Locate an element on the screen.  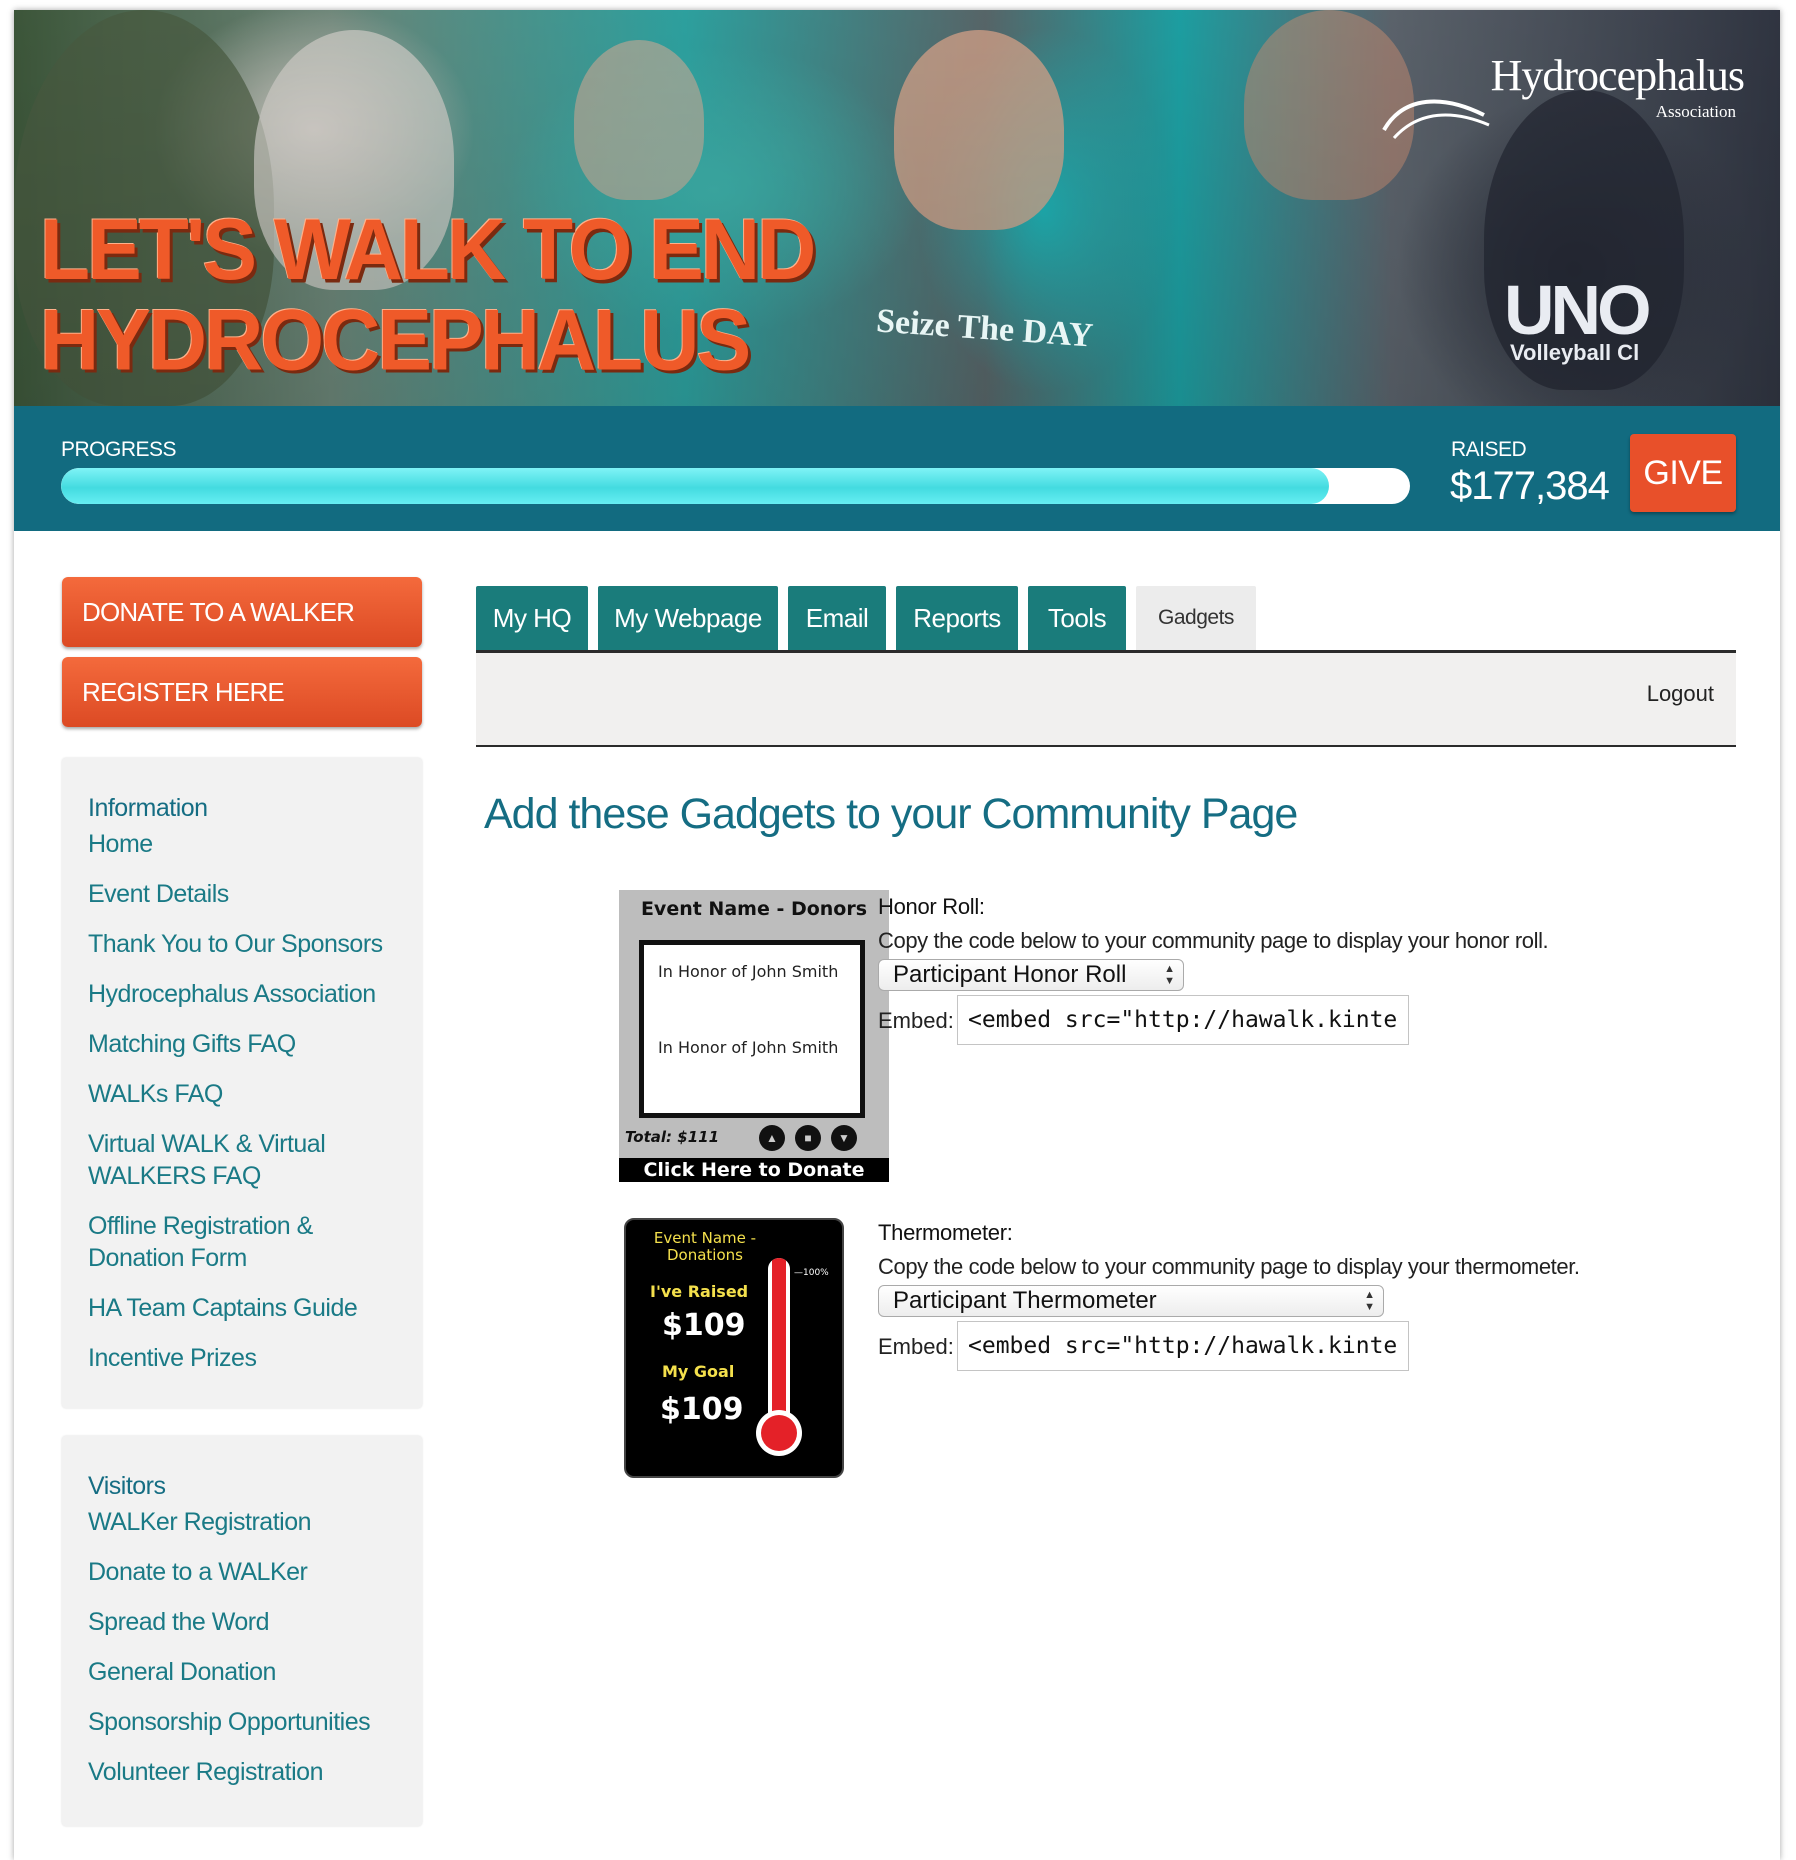
sidebar-link-offline-registration: Offline Registration & Donation Form is located at coordinates (218, 1242).